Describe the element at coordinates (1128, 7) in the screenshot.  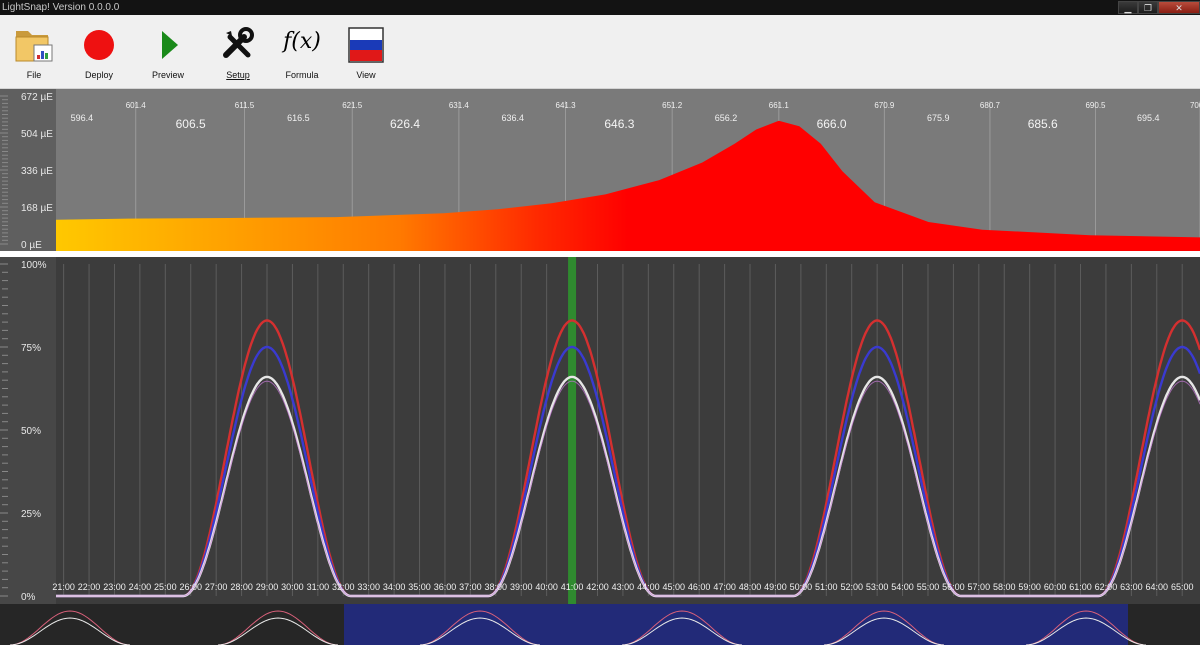
I see `minimize-button: ▁` at that location.